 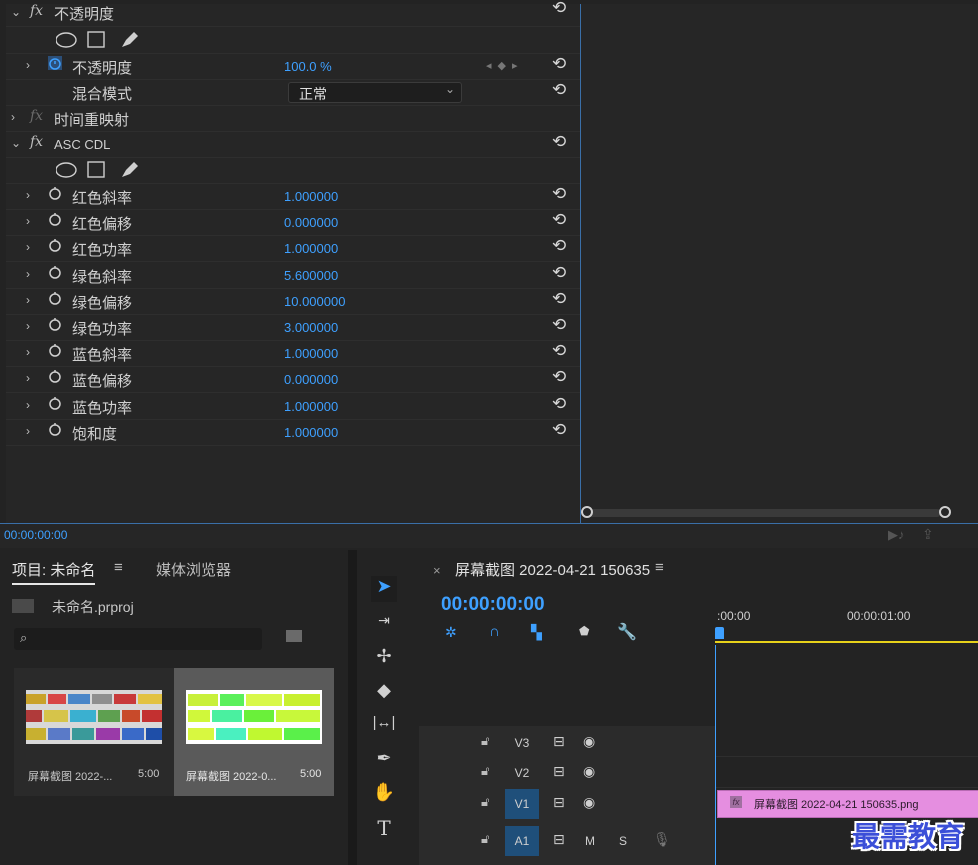 I want to click on asc-cdl-param-row: › 绿色偏移 10.000000 ⟲, so click(x=293, y=301).